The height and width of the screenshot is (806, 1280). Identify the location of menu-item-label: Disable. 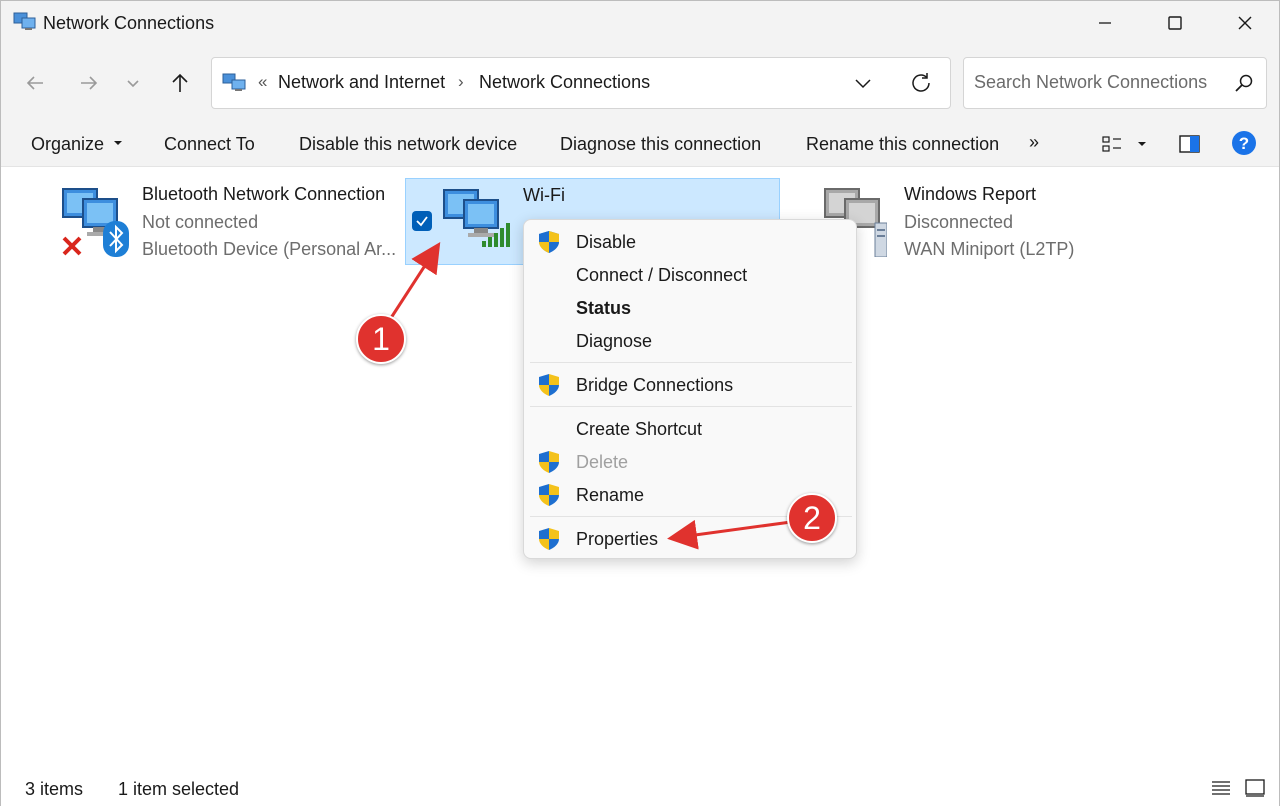
(606, 242).